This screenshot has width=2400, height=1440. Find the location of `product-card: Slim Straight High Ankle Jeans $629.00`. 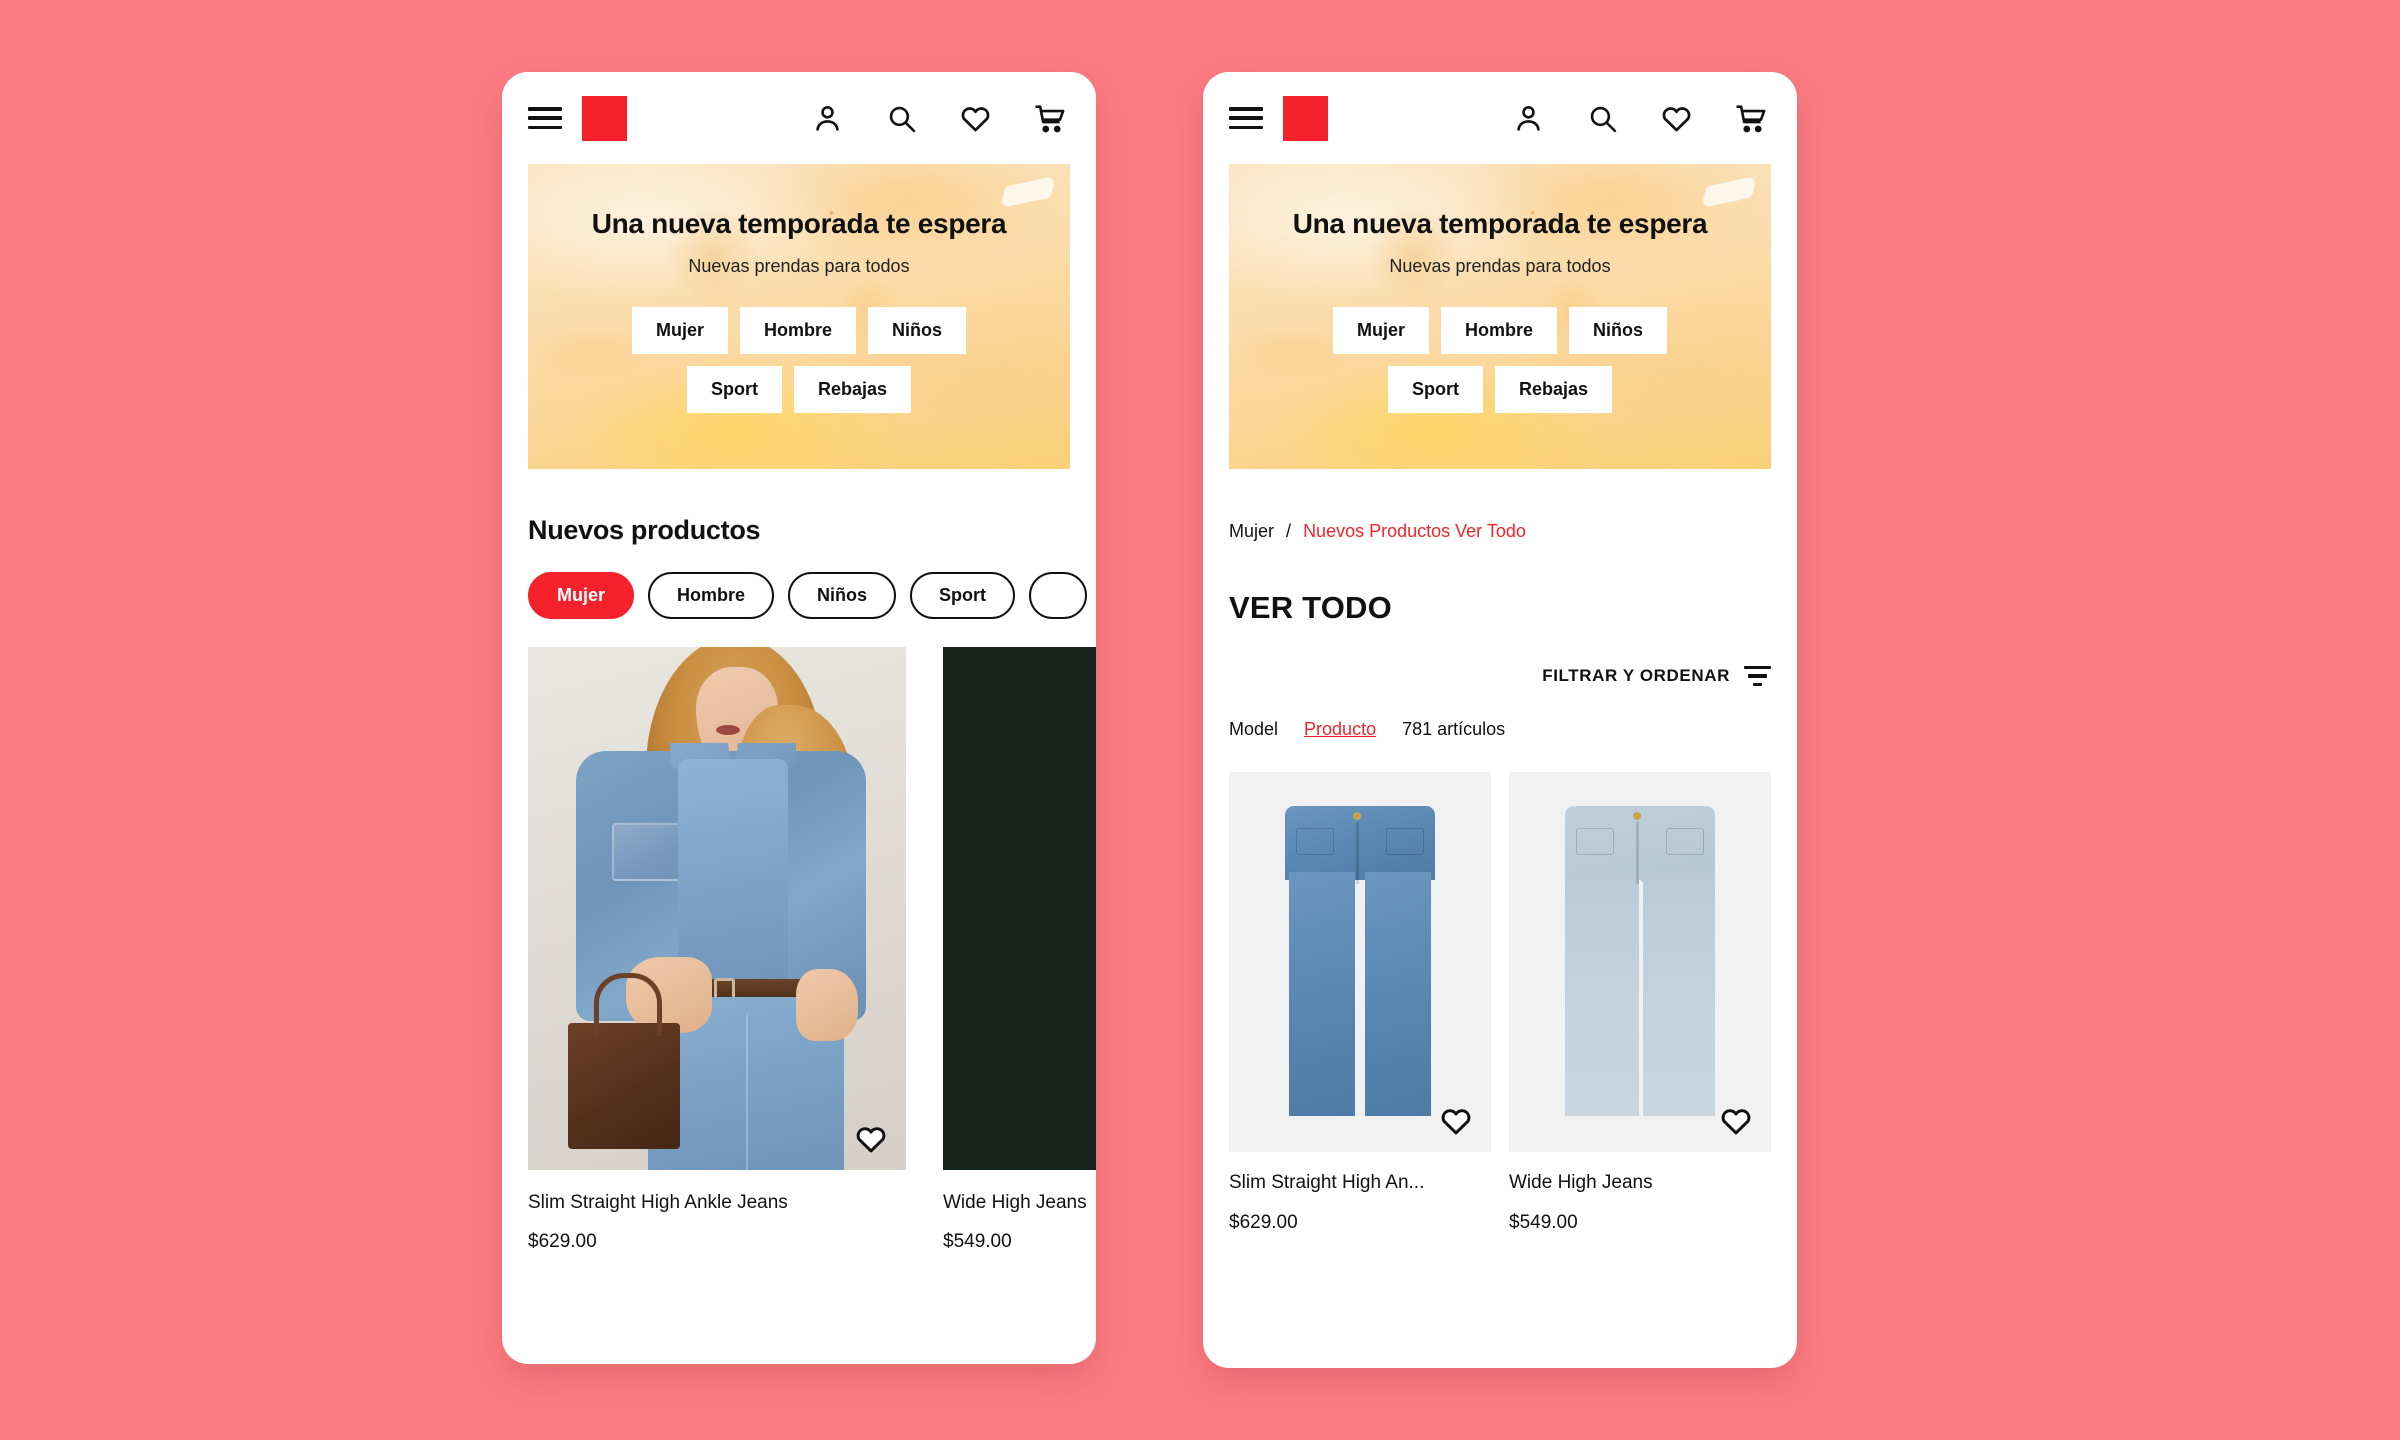

product-card: Slim Straight High Ankle Jeans $629.00 is located at coordinates (717, 950).